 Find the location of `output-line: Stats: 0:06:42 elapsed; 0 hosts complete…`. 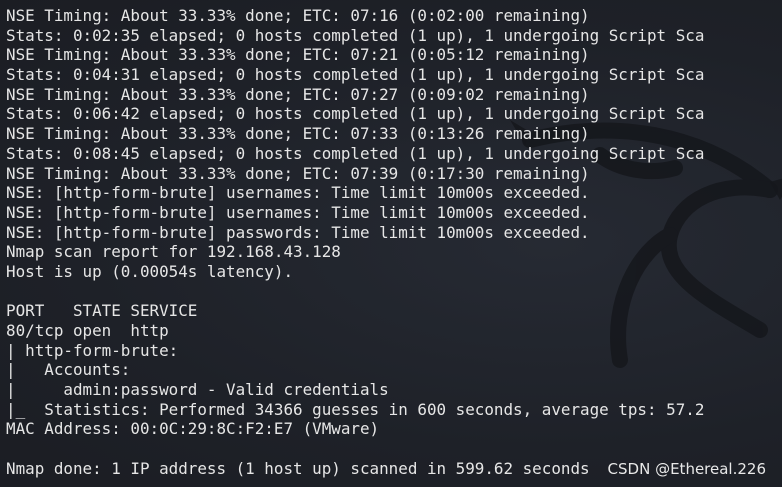

output-line: Stats: 0:06:42 elapsed; 0 hosts complete… is located at coordinates (355, 114).